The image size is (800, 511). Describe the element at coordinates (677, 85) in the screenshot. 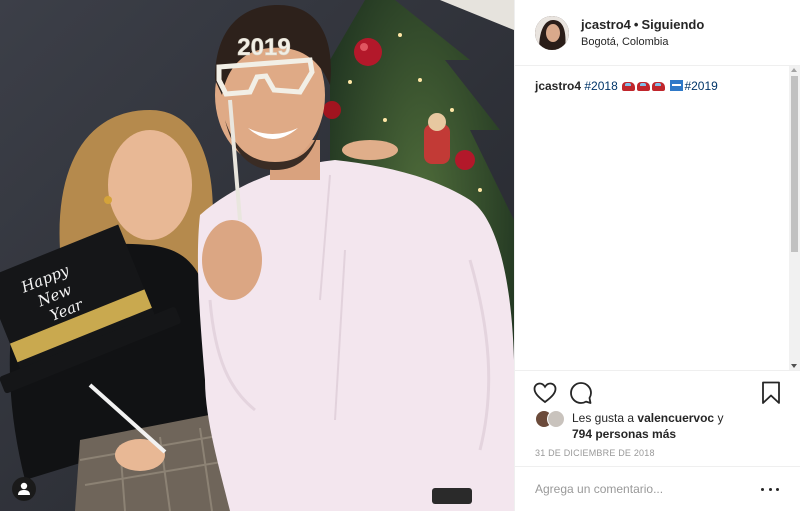

I see `blue-flag-emoji-icon` at that location.